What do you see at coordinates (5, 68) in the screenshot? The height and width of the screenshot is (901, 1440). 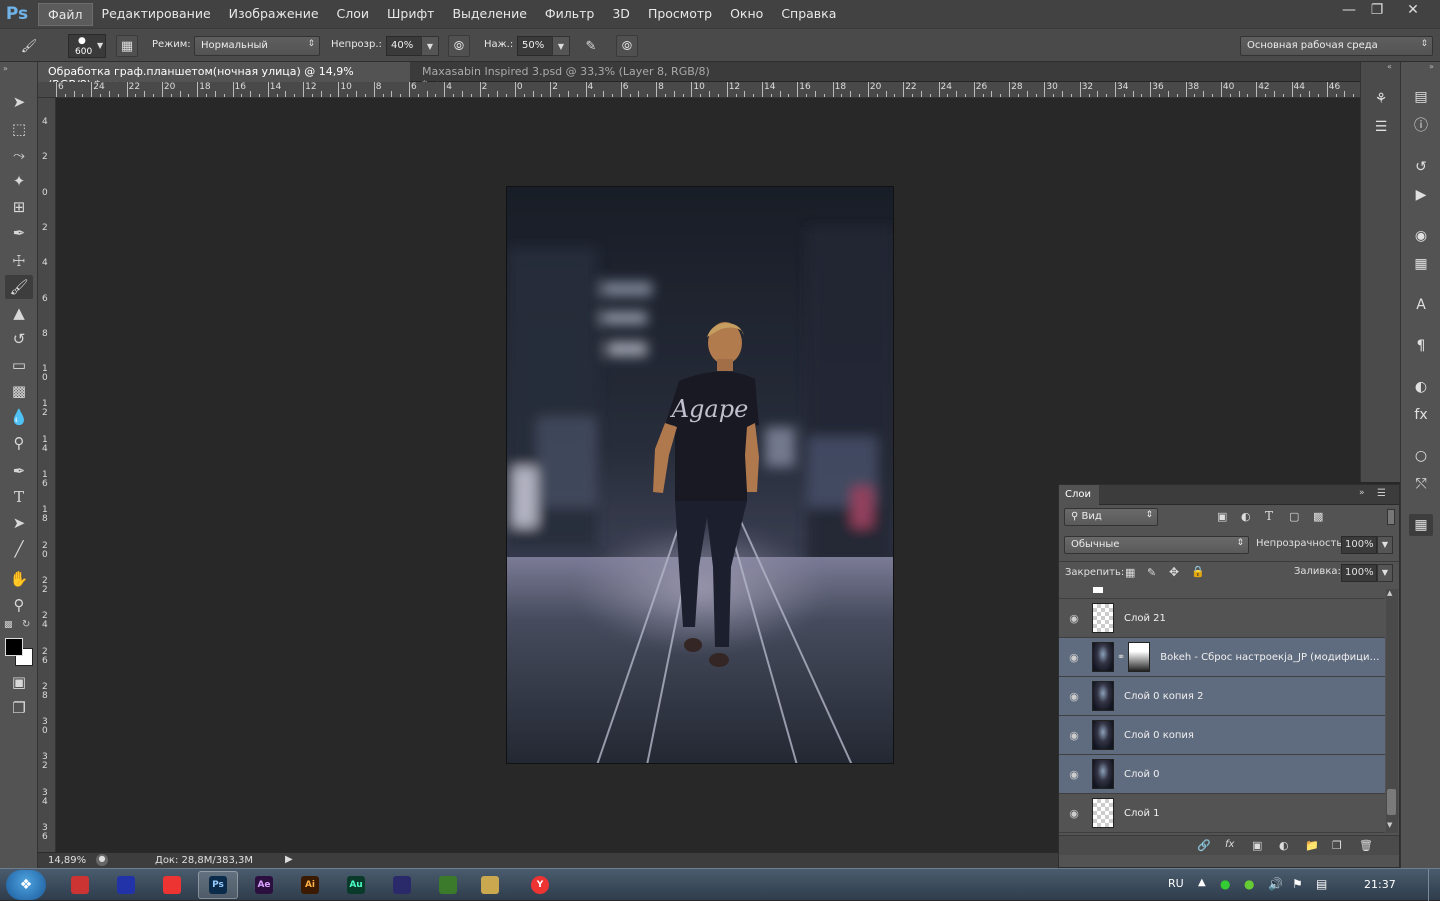 I see `collapse-toolbar-icon: »` at bounding box center [5, 68].